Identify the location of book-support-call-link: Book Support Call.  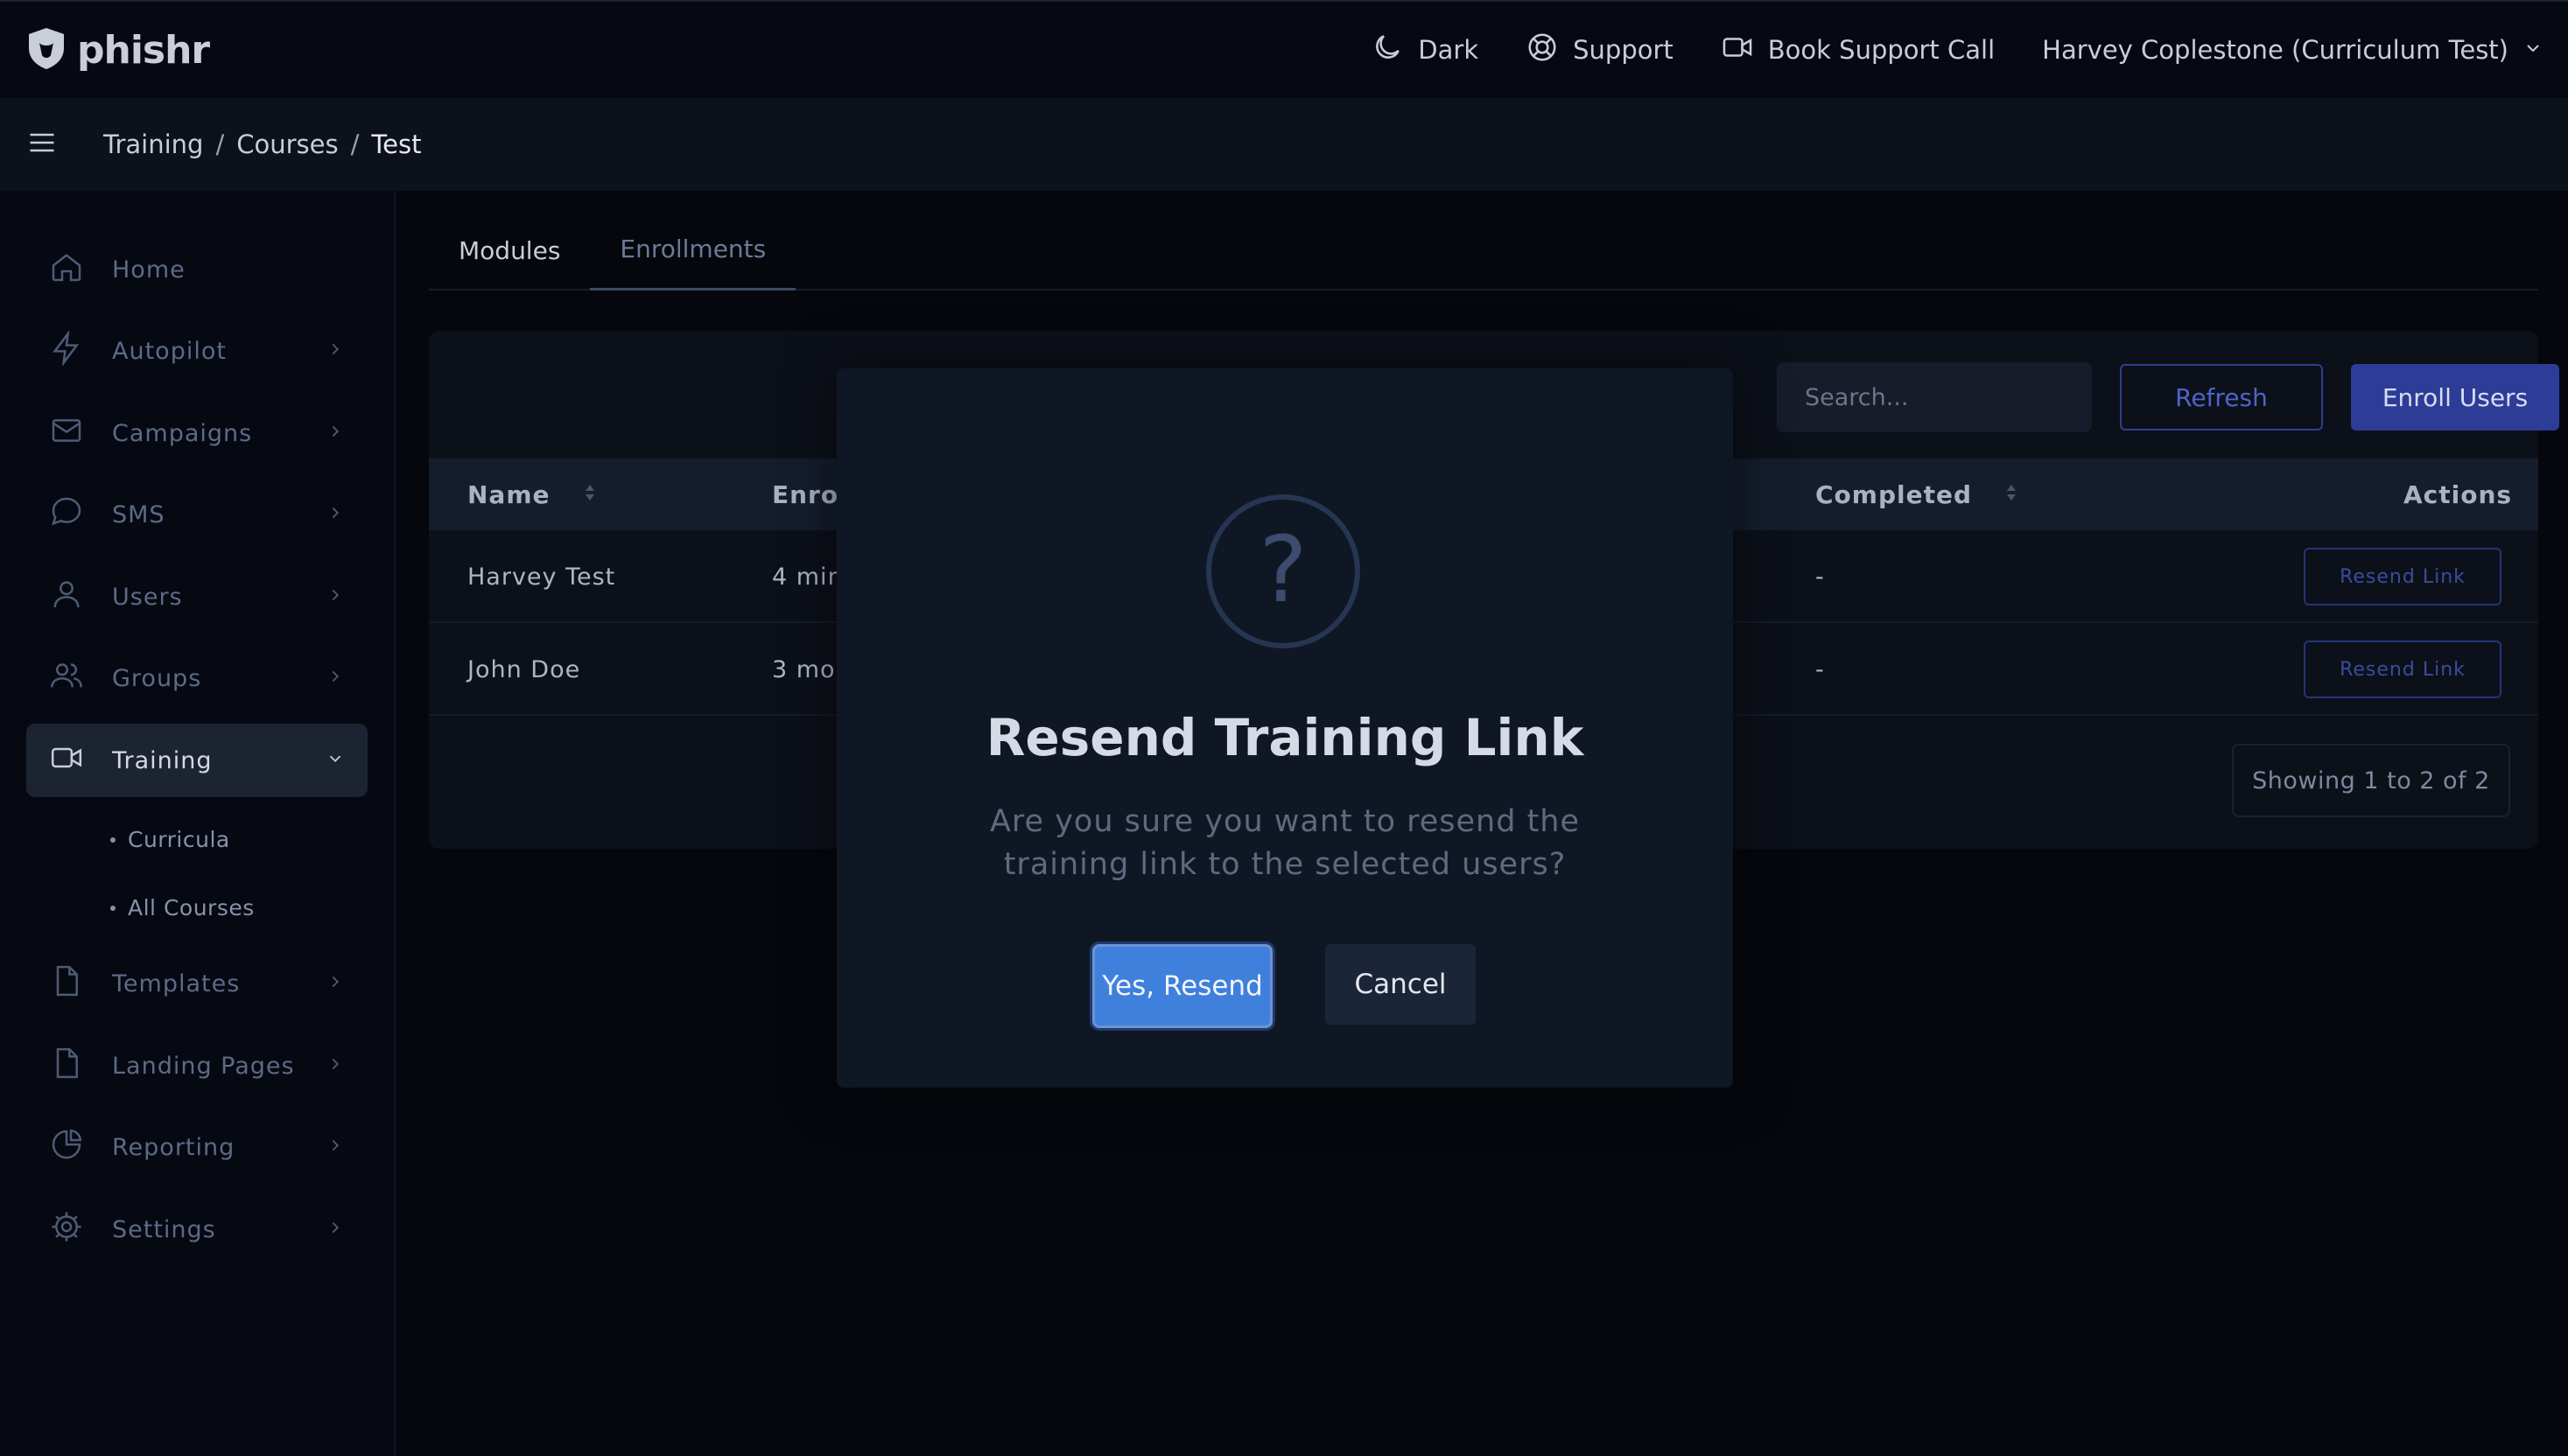
(1858, 50).